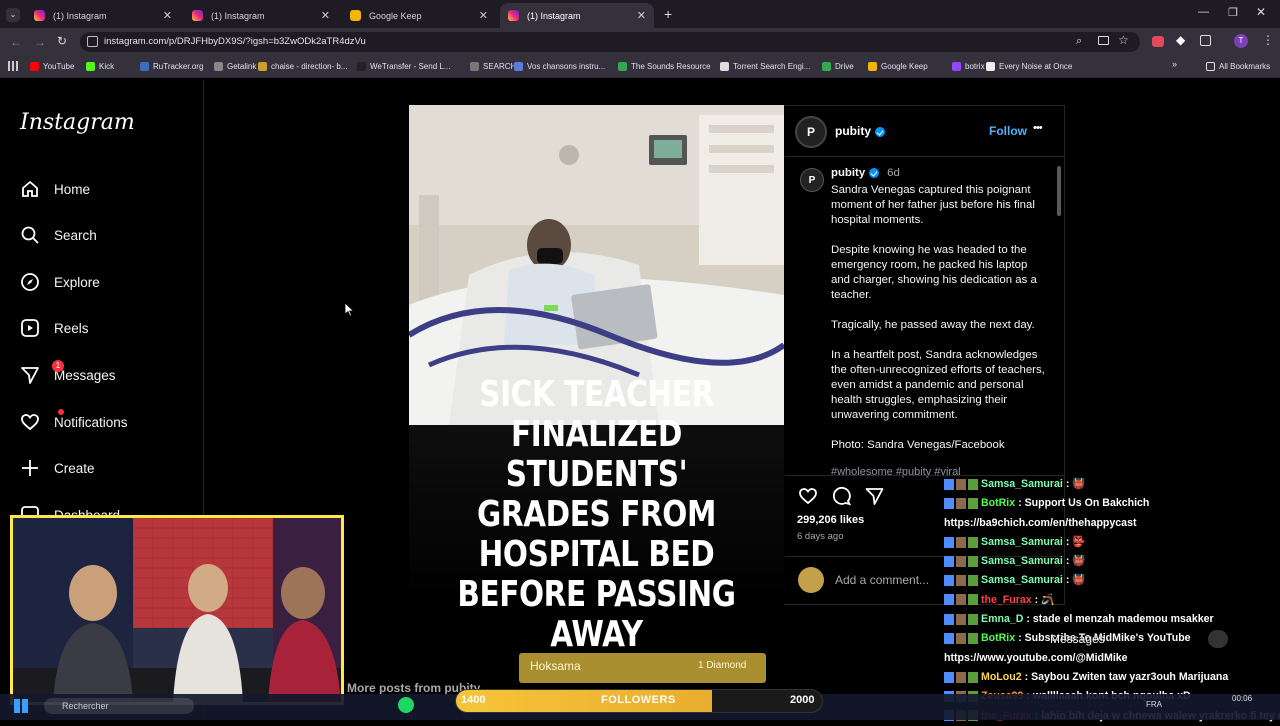 Image resolution: width=1280 pixels, height=726 pixels. What do you see at coordinates (1077, 639) in the screenshot?
I see `messages-popup-label: Messages` at bounding box center [1077, 639].